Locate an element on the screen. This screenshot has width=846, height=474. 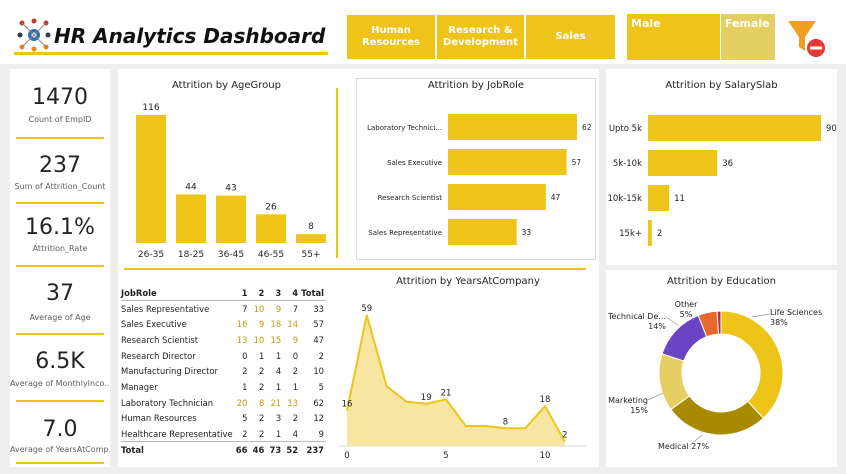
slicer-male: Male is located at coordinates (673, 37).